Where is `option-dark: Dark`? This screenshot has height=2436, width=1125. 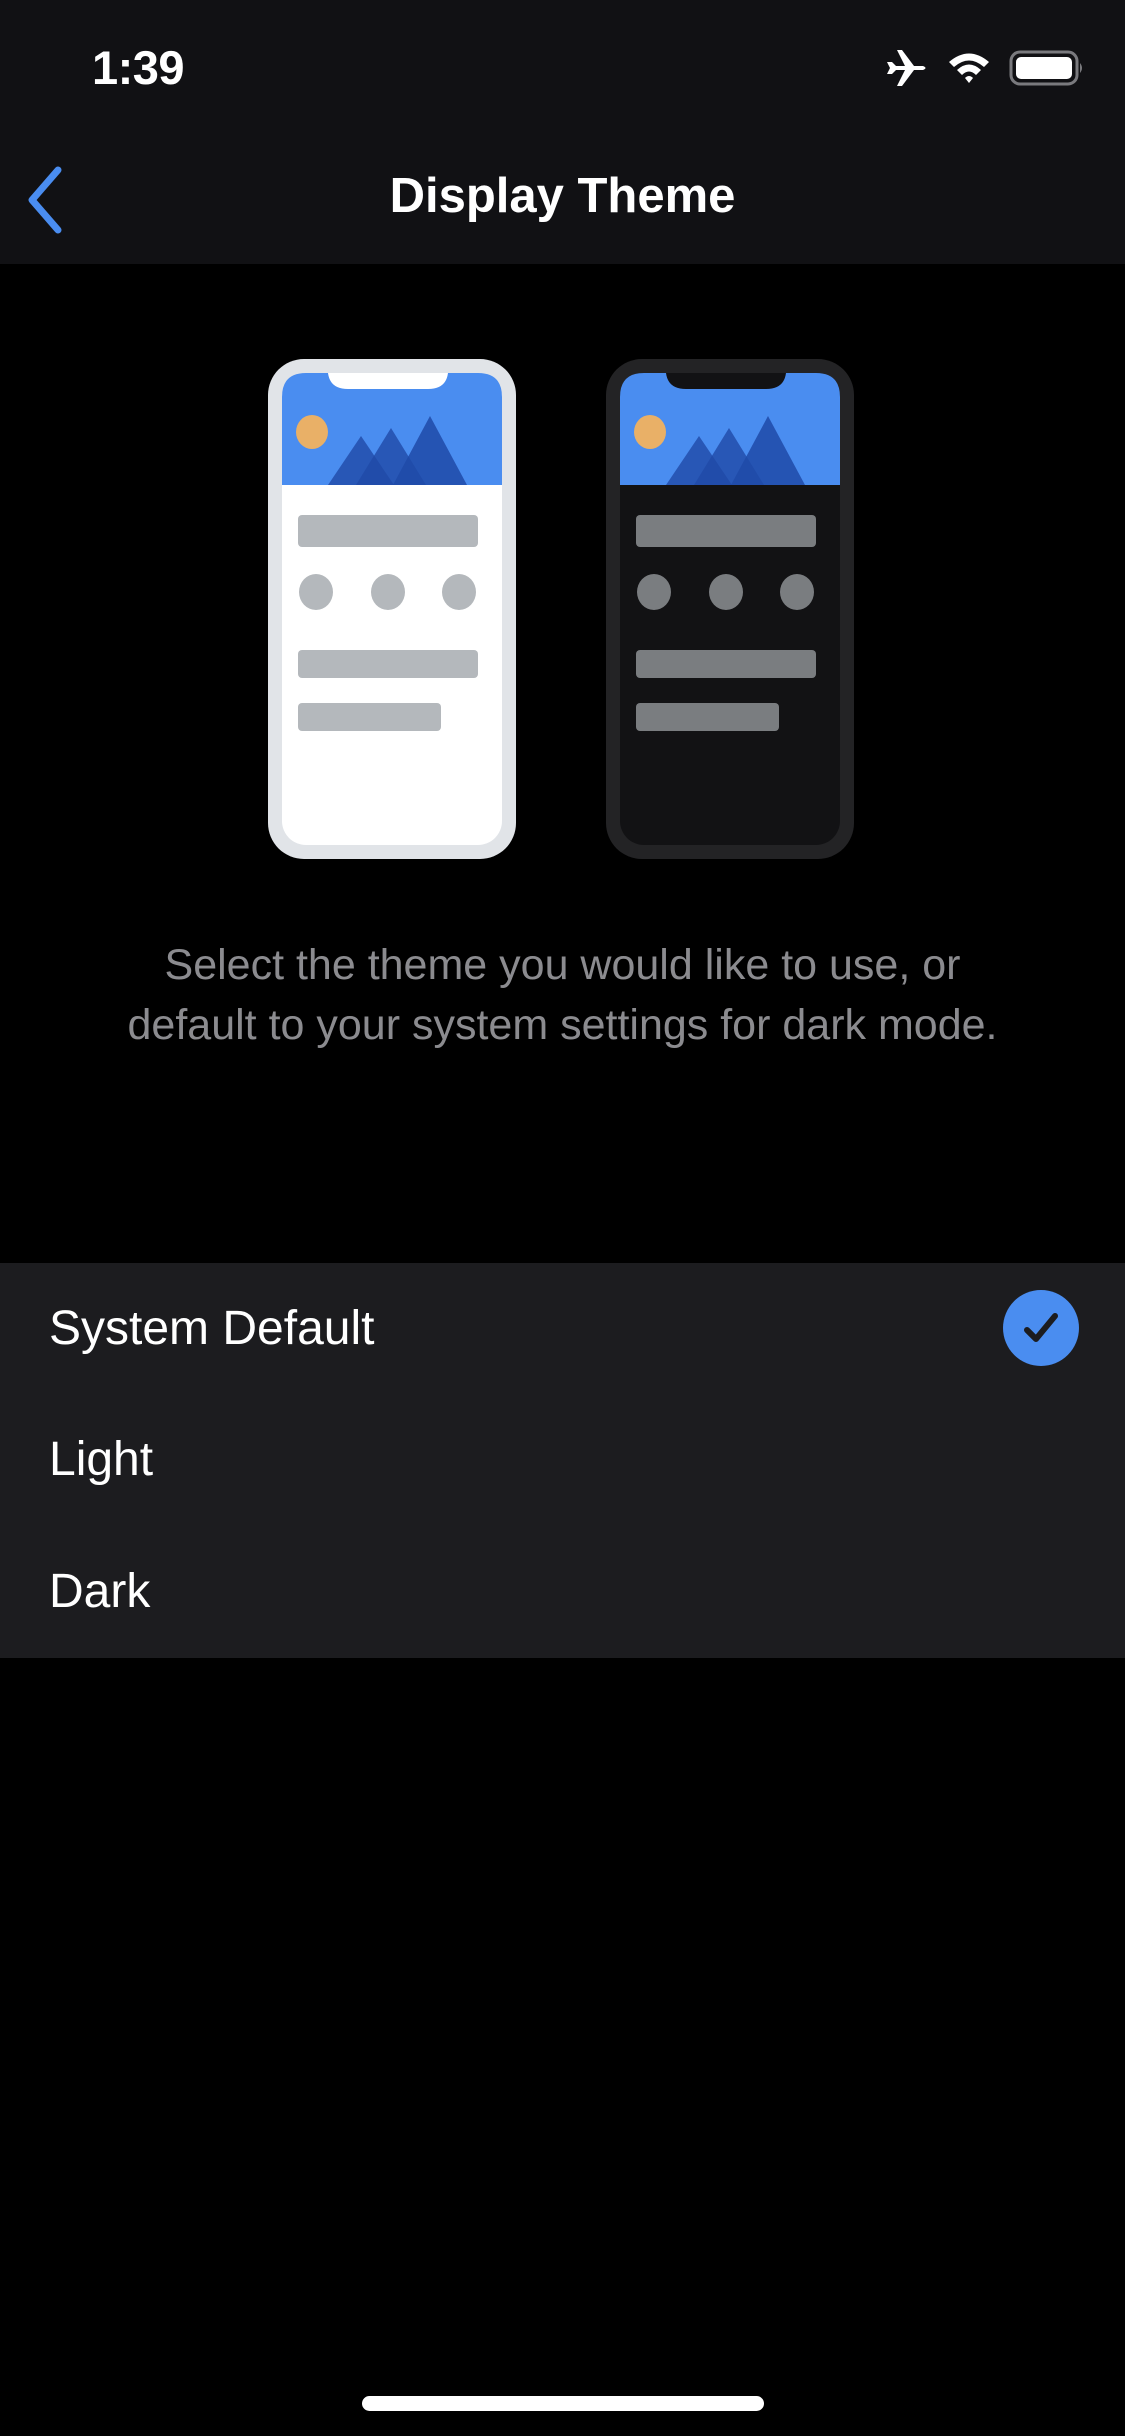 option-dark: Dark is located at coordinates (562, 1591).